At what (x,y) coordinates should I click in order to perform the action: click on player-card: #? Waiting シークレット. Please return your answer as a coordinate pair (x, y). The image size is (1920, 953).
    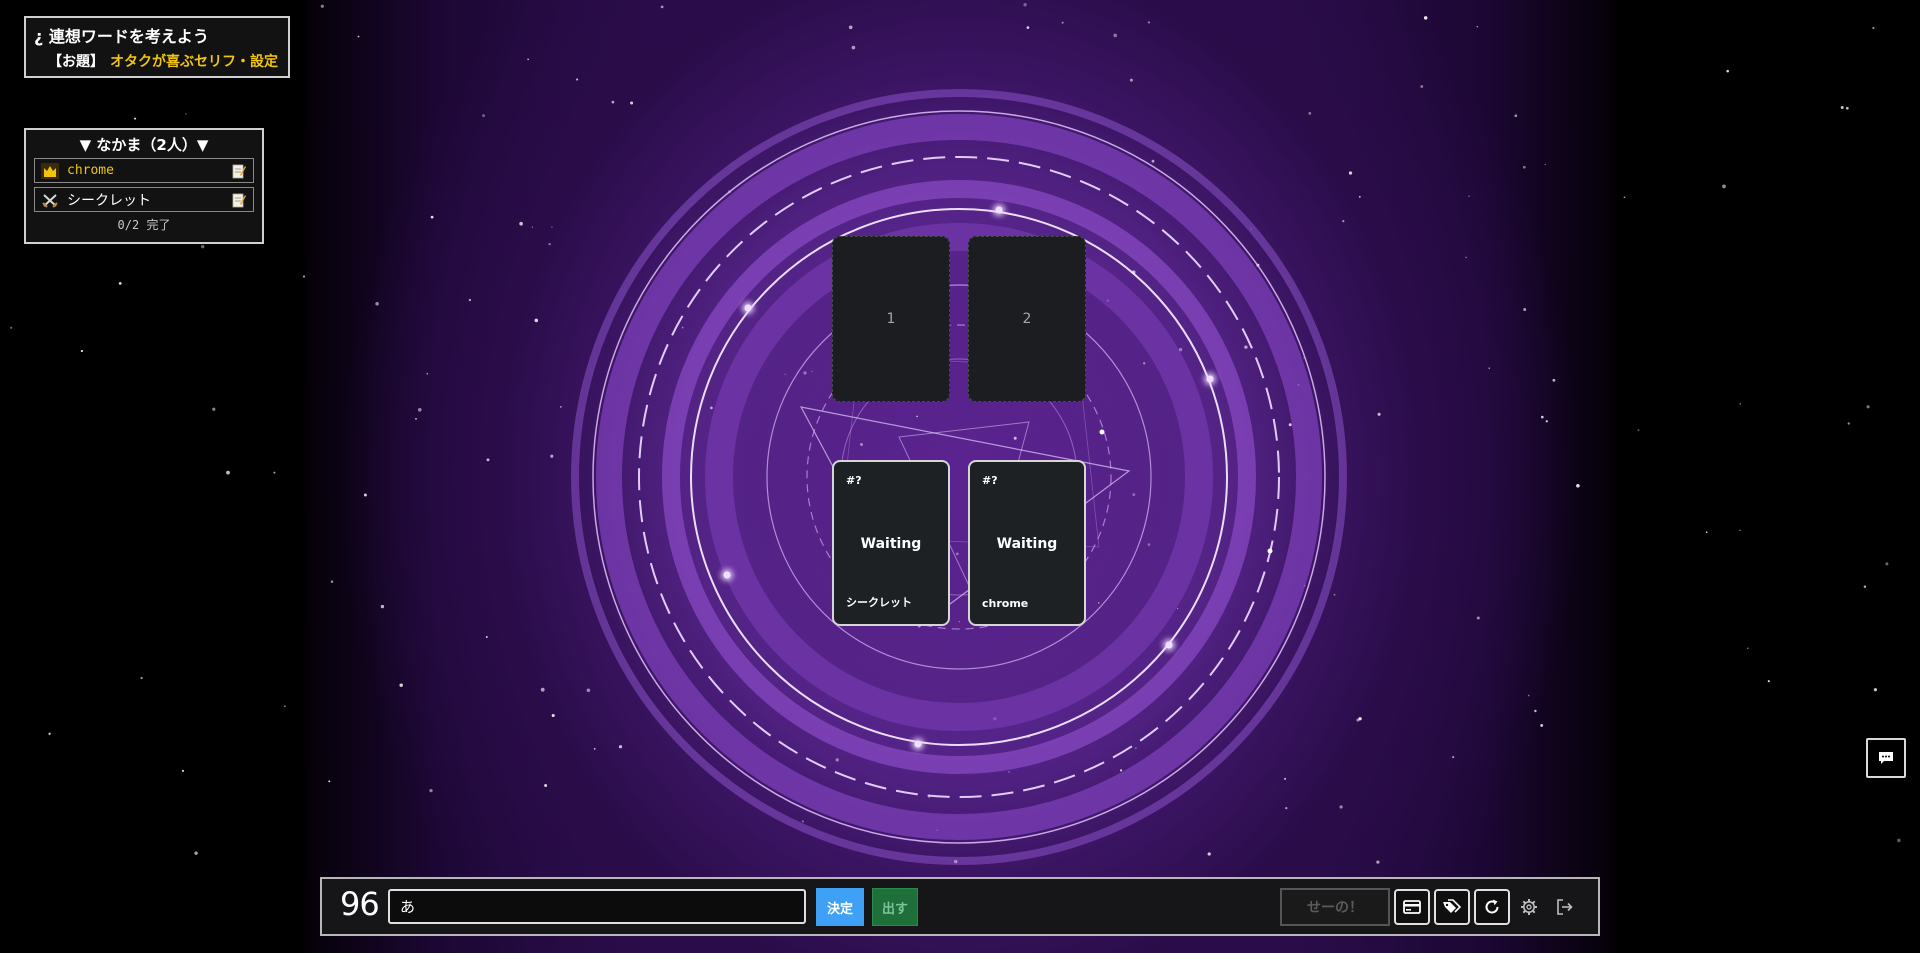
    Looking at the image, I should click on (891, 543).